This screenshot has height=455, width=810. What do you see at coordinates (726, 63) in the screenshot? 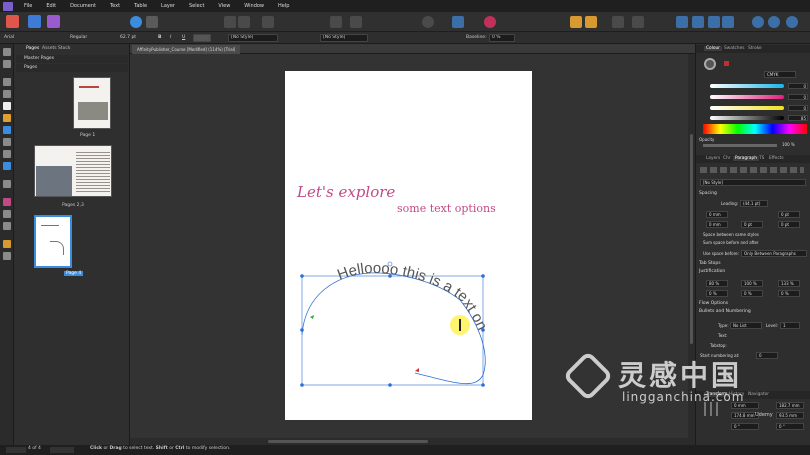
I see `eyedropper-icon` at bounding box center [726, 63].